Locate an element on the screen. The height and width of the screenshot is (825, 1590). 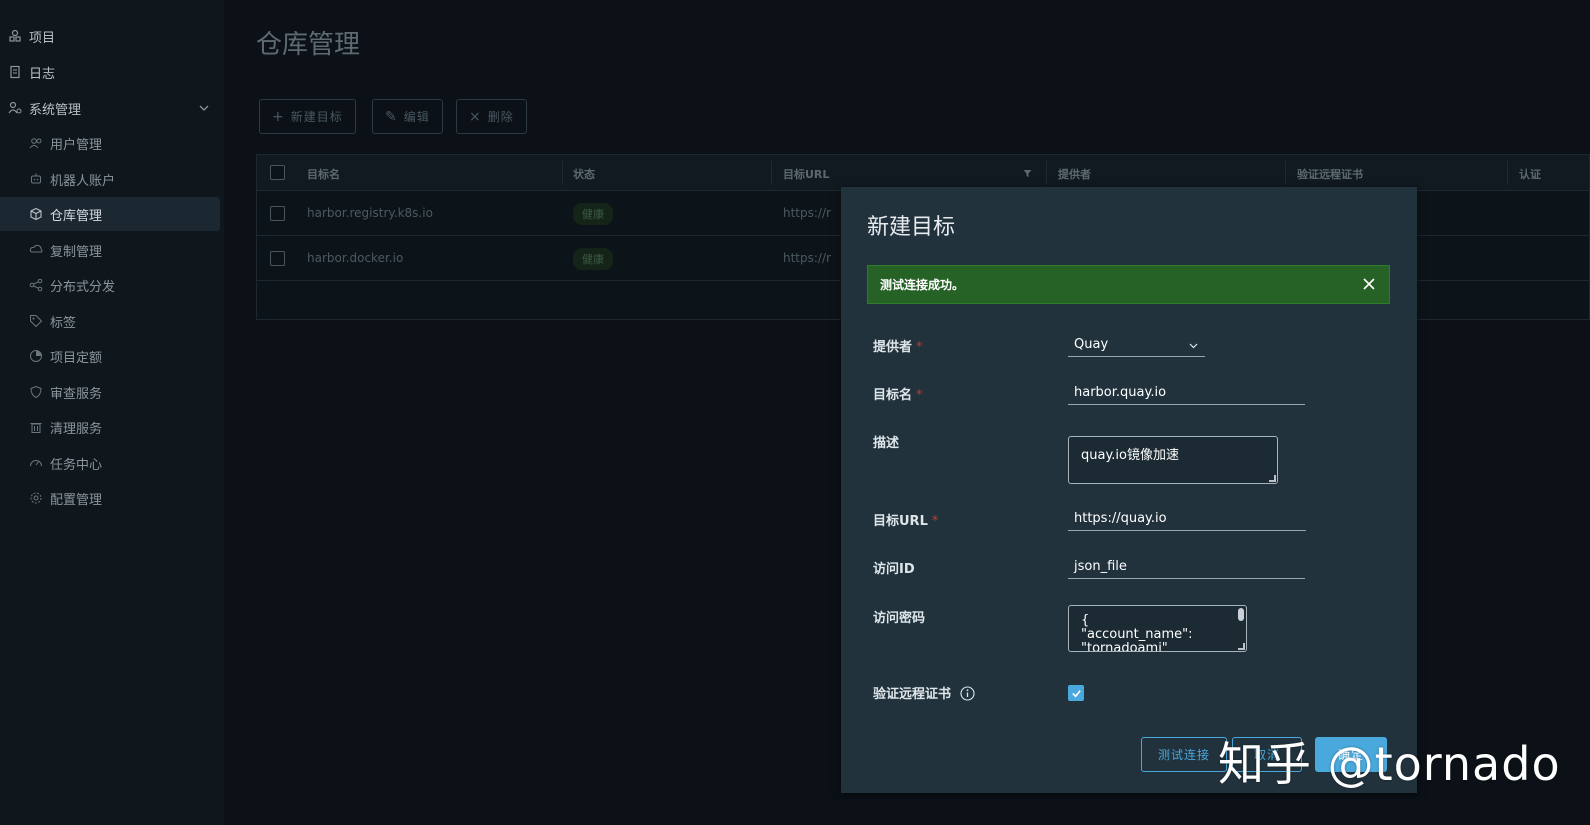
log-icon is located at coordinates (15, 72).